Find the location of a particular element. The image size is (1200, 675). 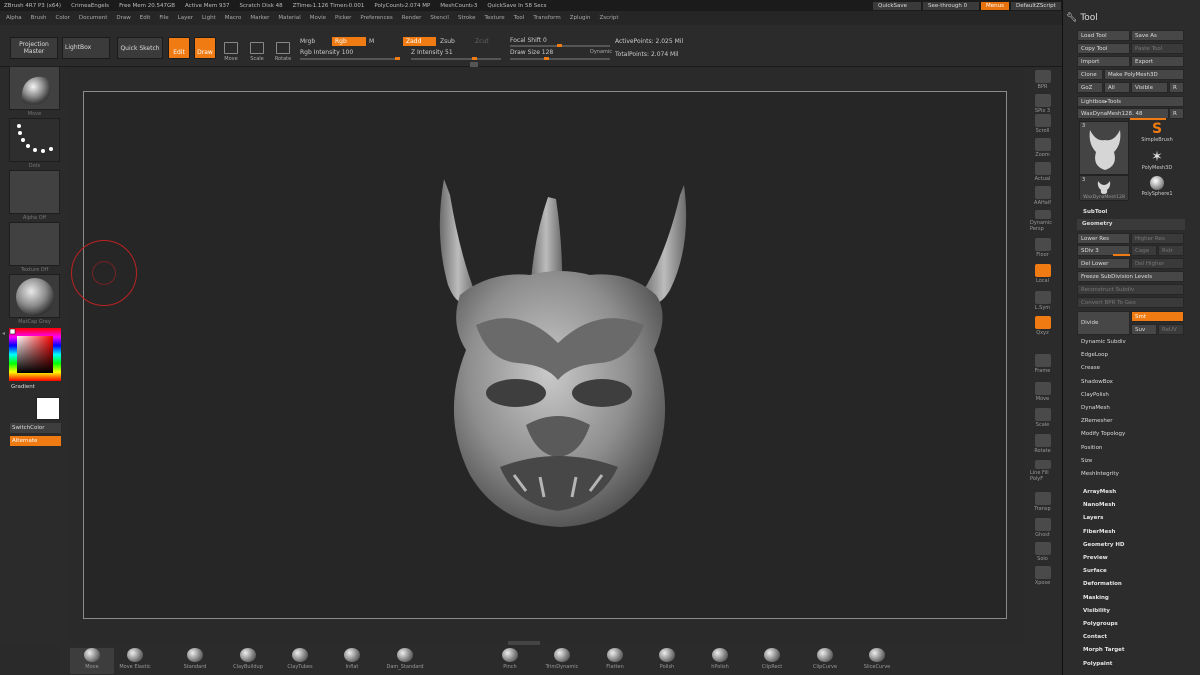

shelf-transp-button: Transp is located at coordinates (1042, 501).